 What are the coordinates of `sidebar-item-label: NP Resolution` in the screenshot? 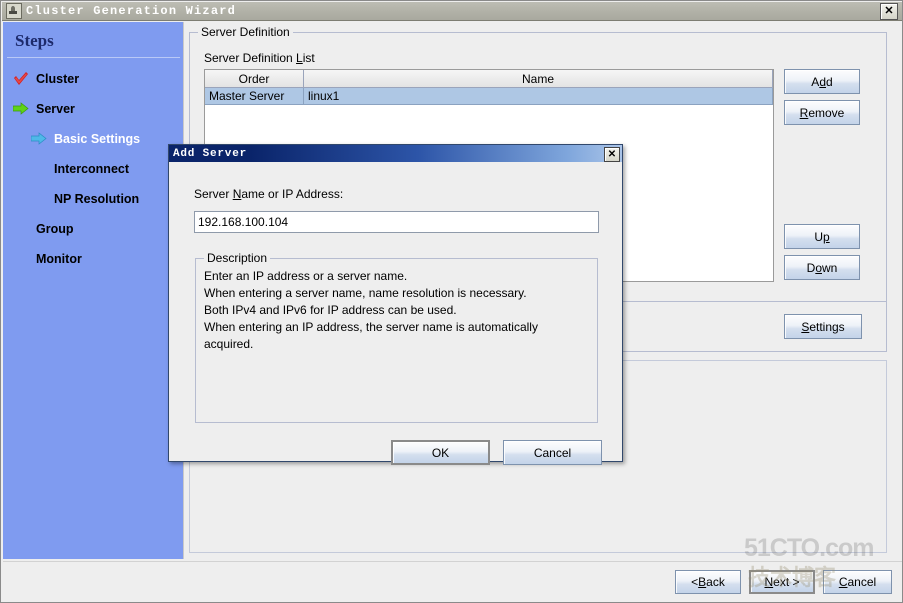 It's located at (97, 199).